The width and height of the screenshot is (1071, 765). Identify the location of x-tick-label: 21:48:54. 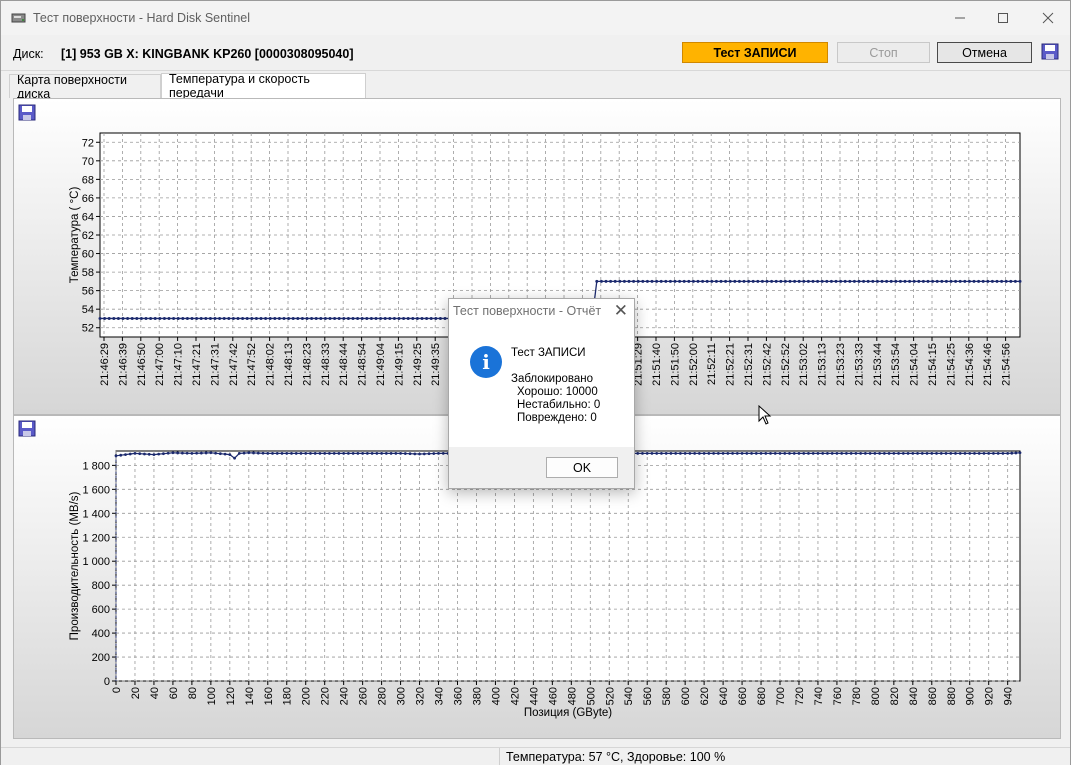
(363, 364).